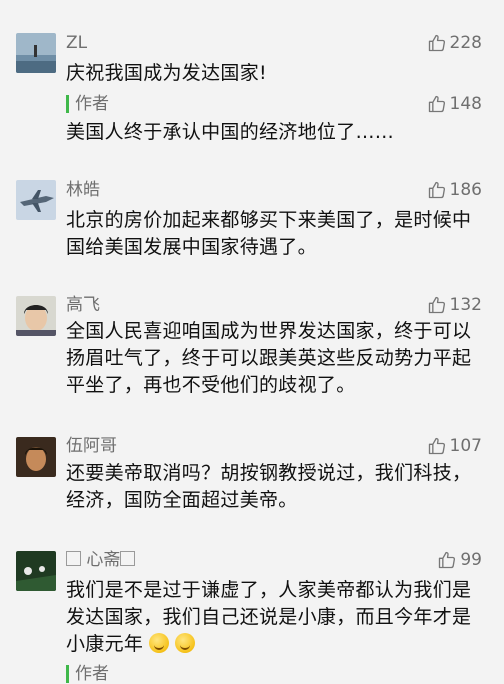 The width and height of the screenshot is (504, 684). I want to click on like-count: 228, so click(465, 43).